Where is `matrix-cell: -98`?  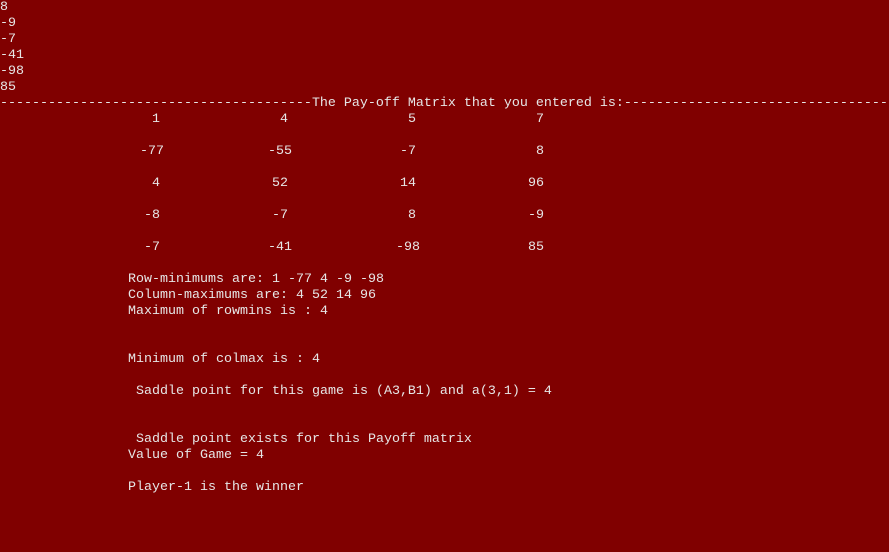
matrix-cell: -98 is located at coordinates (408, 247).